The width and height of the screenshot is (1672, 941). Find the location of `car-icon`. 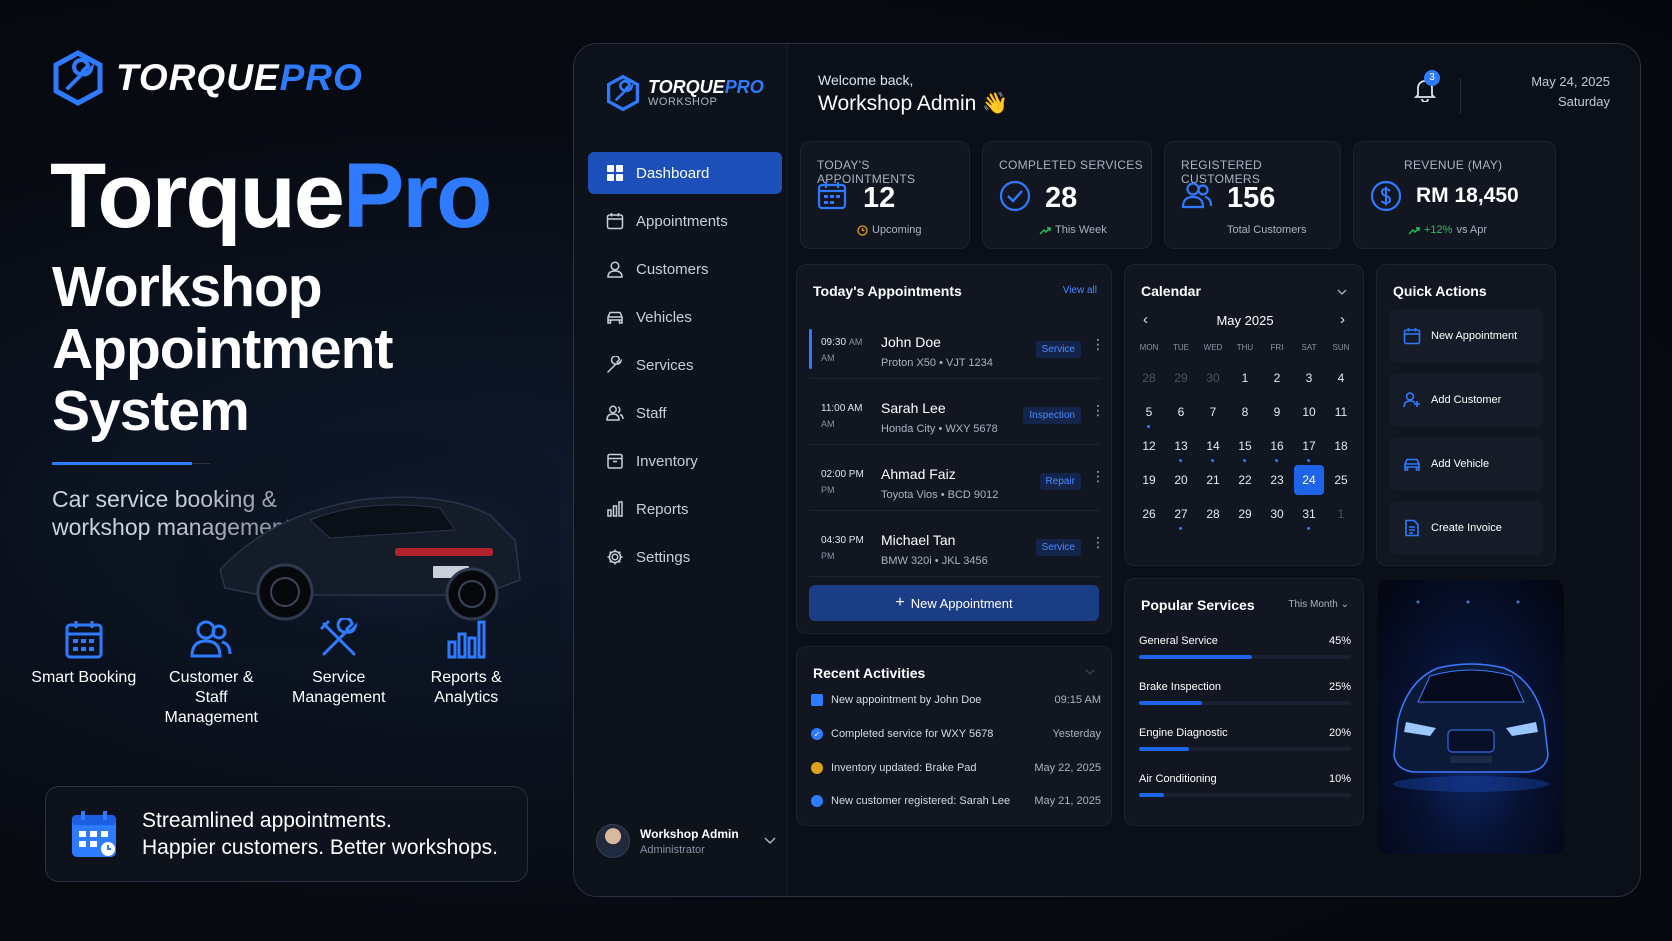

car-icon is located at coordinates (1412, 464).